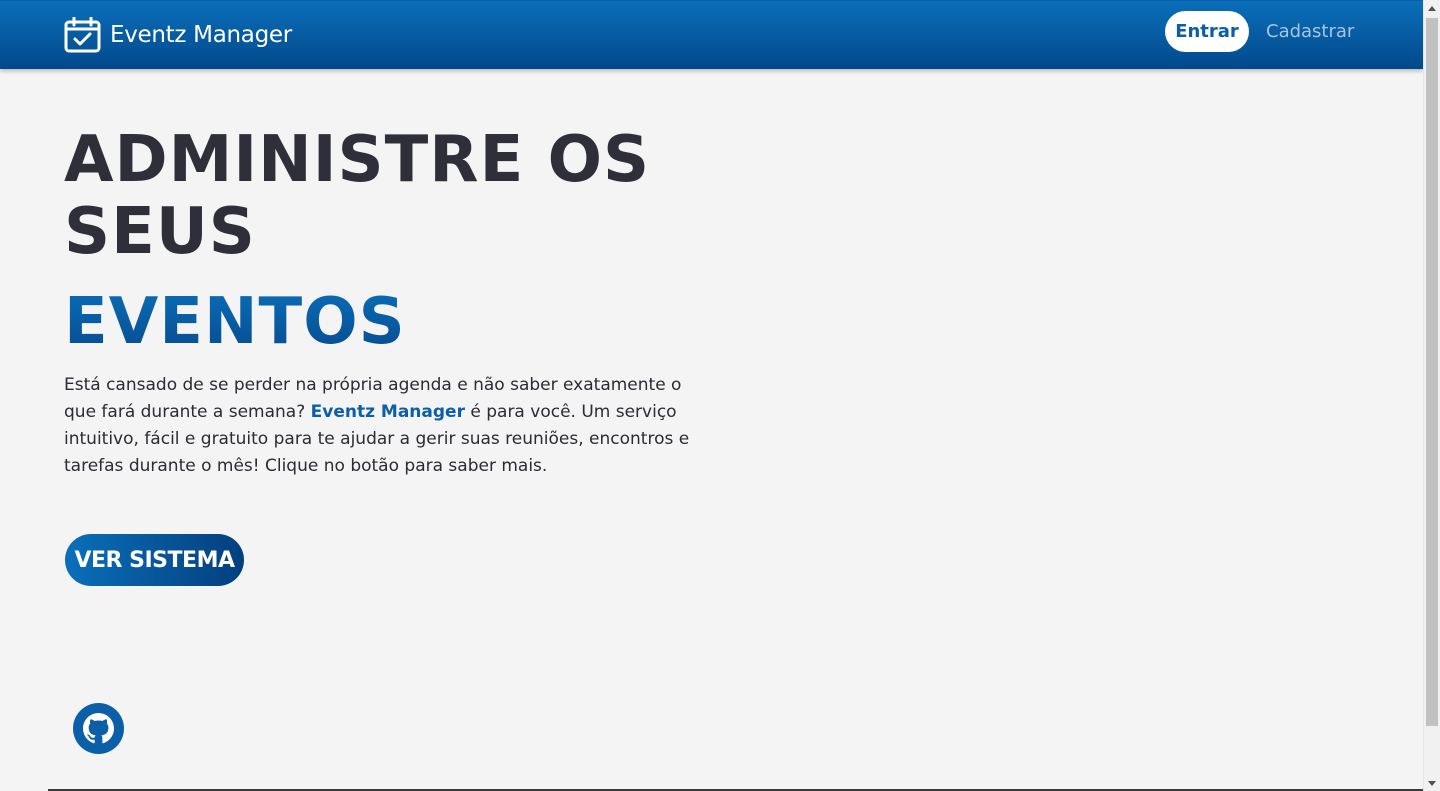 The image size is (1440, 791). I want to click on navbar: Eventz Manager Entrar Cadastrar, so click(711, 34).